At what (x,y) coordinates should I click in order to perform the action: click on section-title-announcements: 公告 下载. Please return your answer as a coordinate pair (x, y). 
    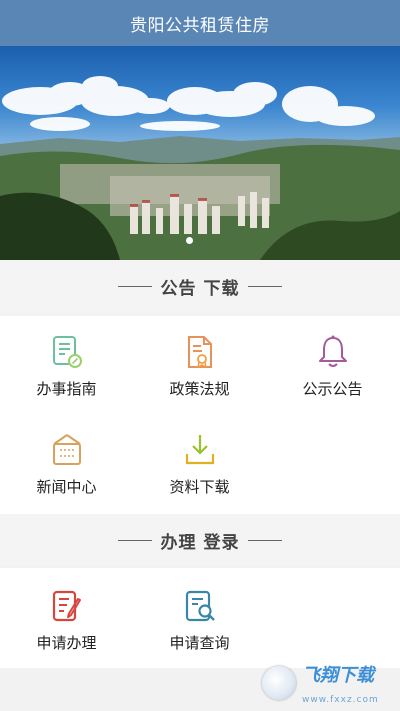
    Looking at the image, I should click on (200, 286).